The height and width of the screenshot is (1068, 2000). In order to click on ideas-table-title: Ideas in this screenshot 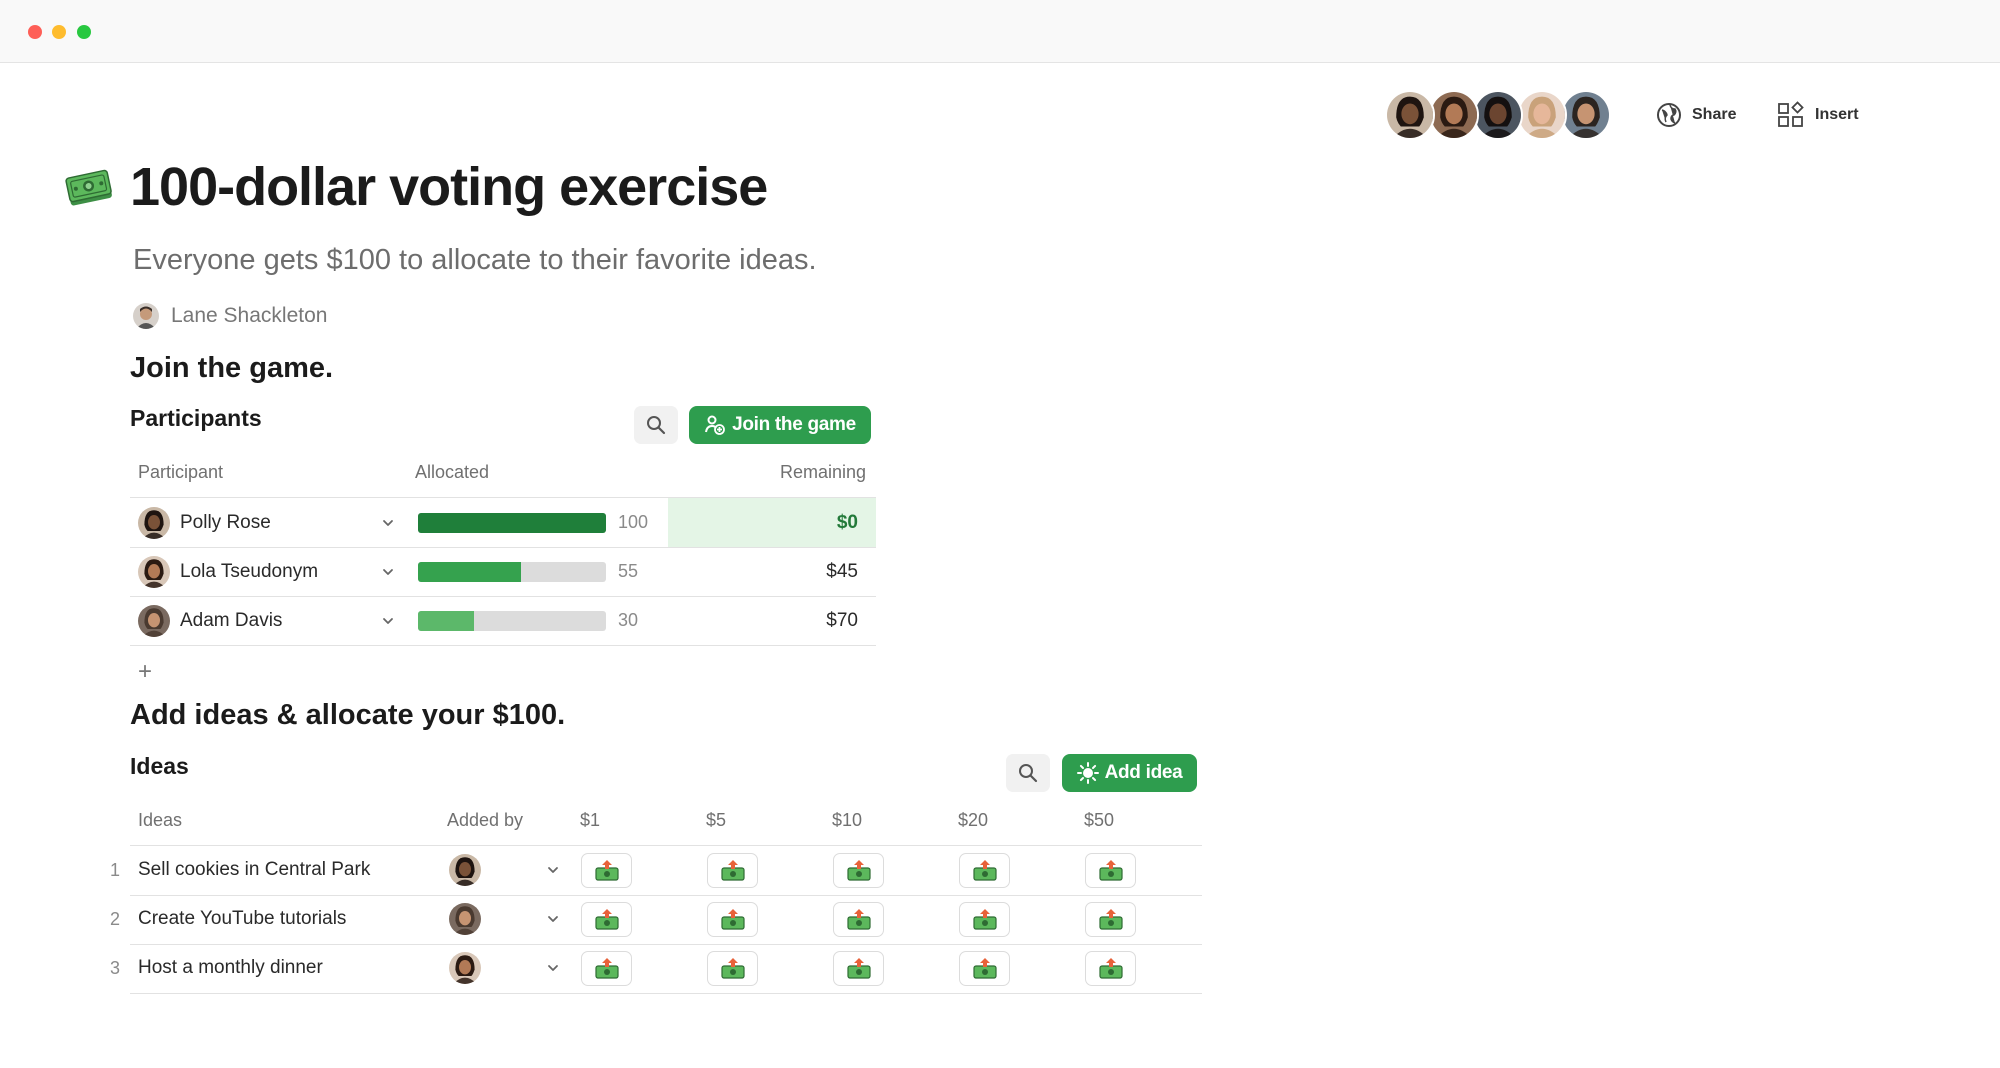, I will do `click(159, 766)`.